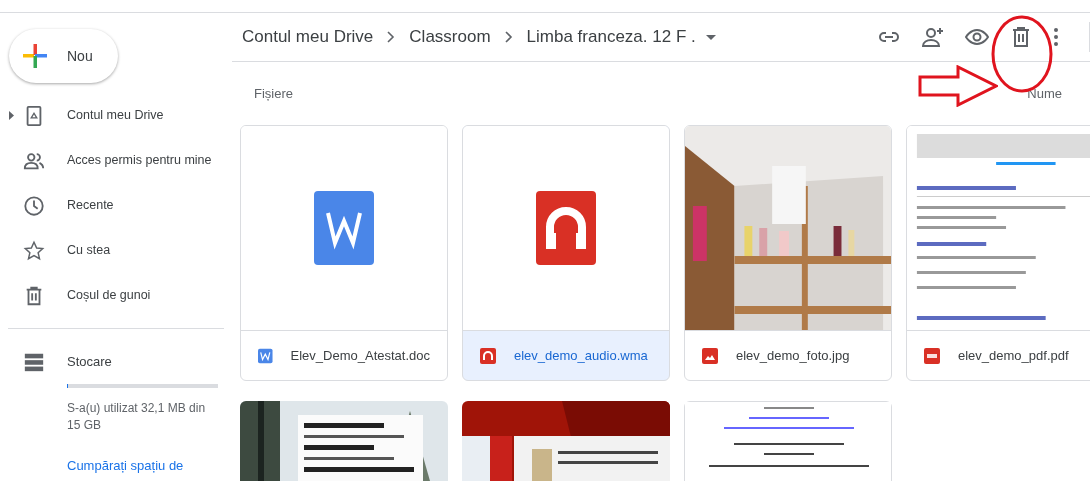 Image resolution: width=1090 pixels, height=481 pixels. Describe the element at coordinates (273, 93) in the screenshot. I see `section-title: Fișiere` at that location.